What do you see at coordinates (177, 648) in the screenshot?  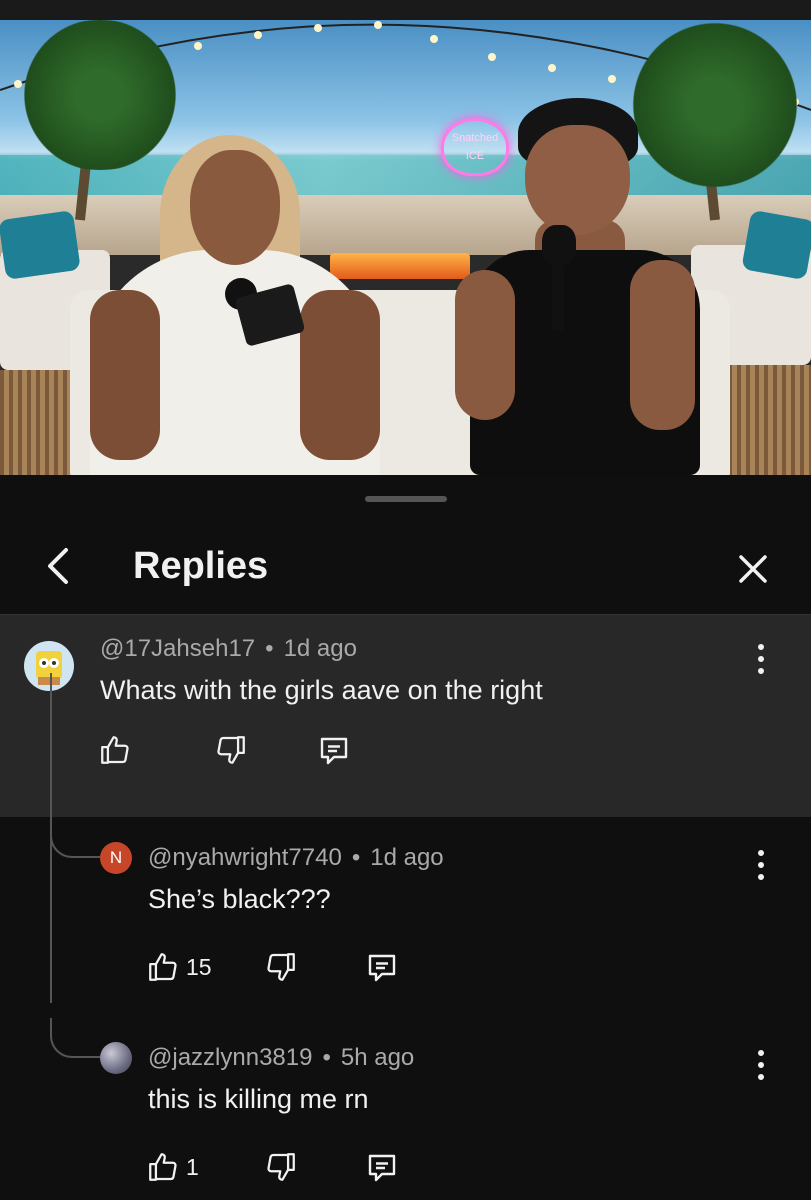 I see `comment-author: @17Jahseh17` at bounding box center [177, 648].